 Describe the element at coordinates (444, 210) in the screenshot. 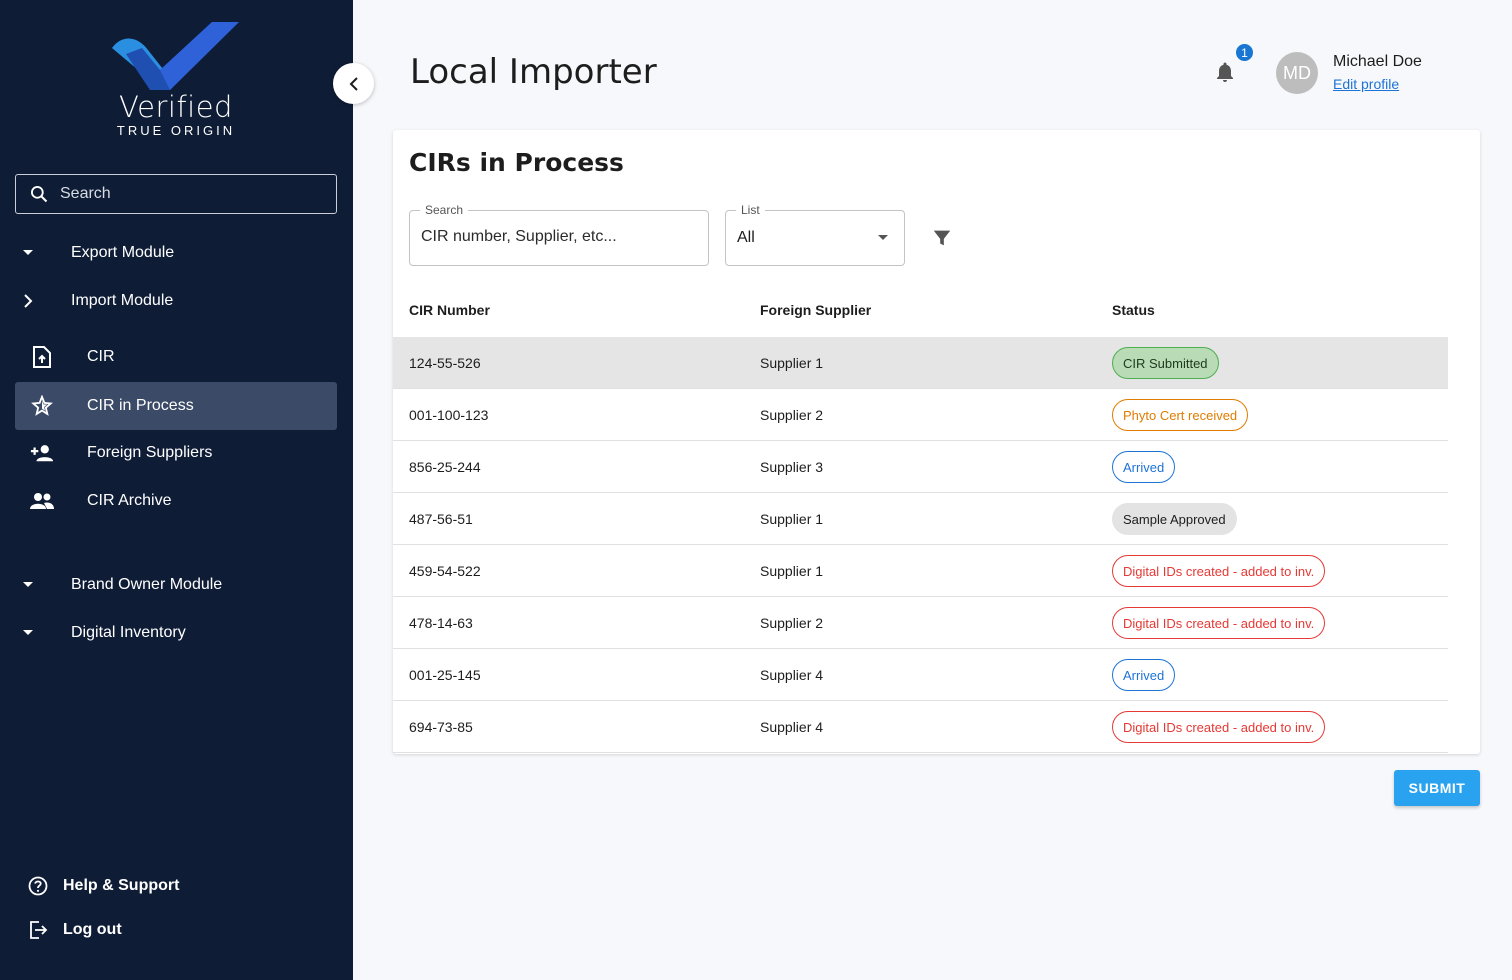

I see `search-field-label: Search` at that location.